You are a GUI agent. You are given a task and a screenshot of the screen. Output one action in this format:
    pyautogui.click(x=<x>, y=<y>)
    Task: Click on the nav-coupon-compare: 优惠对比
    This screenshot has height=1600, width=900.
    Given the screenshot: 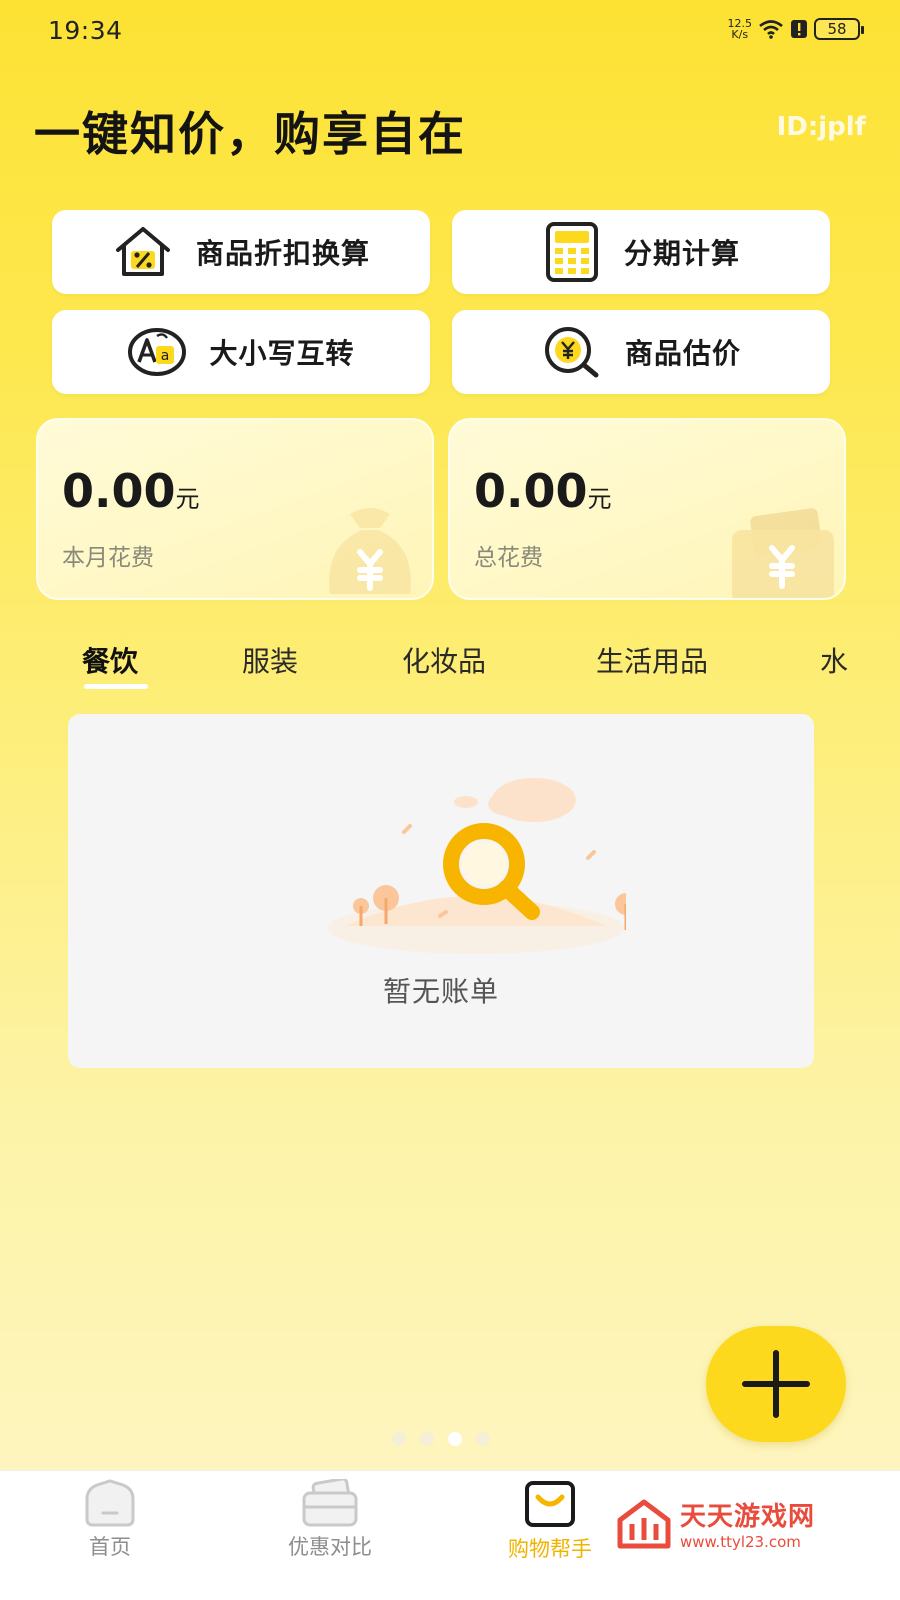 What is the action you would take?
    pyautogui.click(x=330, y=1520)
    